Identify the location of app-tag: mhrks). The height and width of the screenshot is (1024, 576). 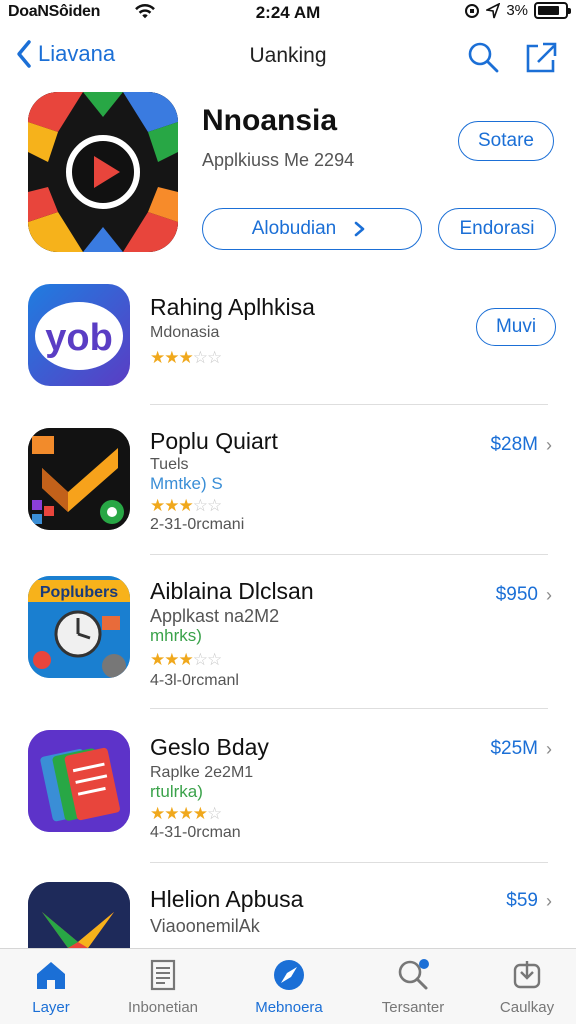
(176, 635).